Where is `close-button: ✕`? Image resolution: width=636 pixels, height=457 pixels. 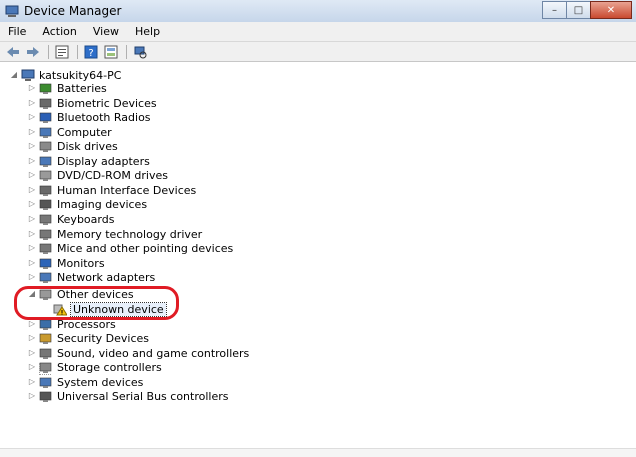
close-button: ✕ is located at coordinates (611, 10).